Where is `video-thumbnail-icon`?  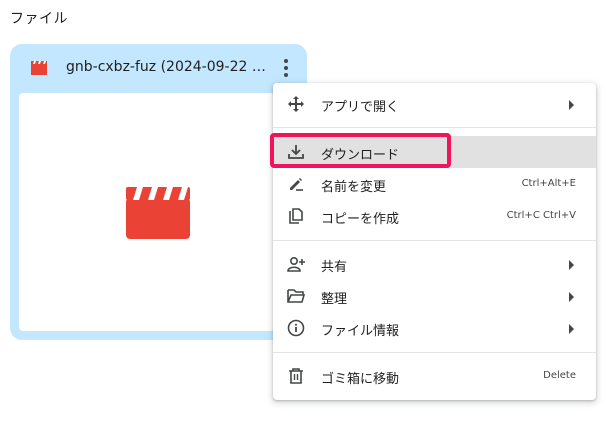 video-thumbnail-icon is located at coordinates (158, 213).